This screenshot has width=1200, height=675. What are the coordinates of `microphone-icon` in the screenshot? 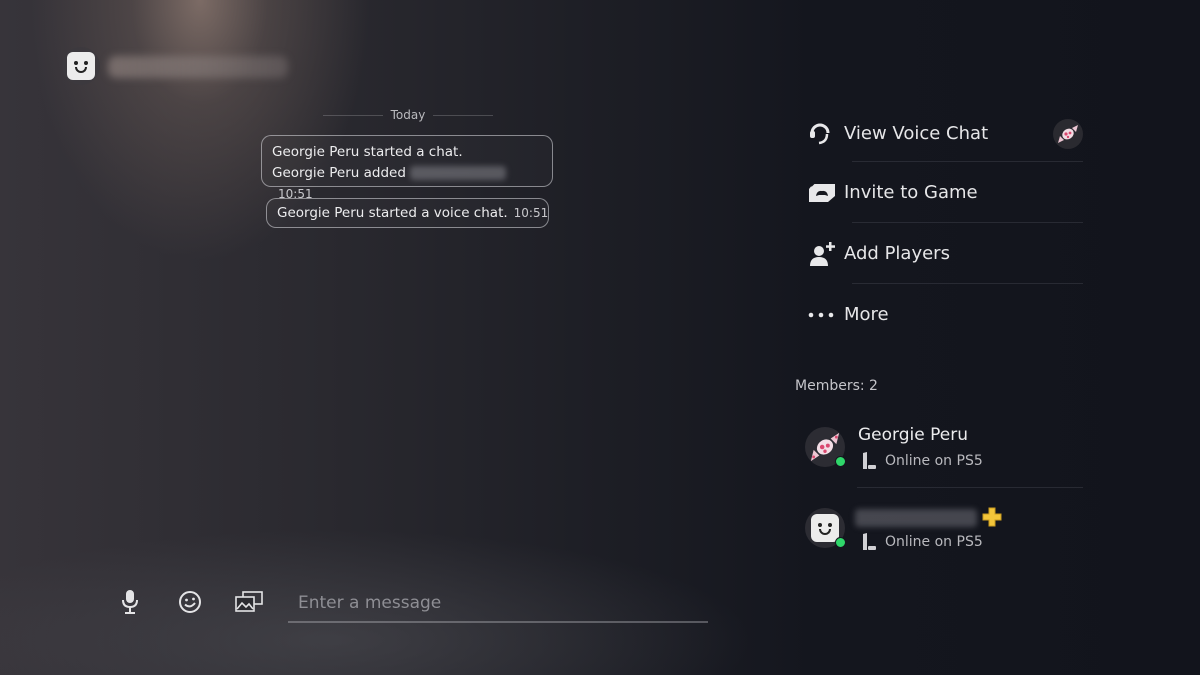 It's located at (130, 602).